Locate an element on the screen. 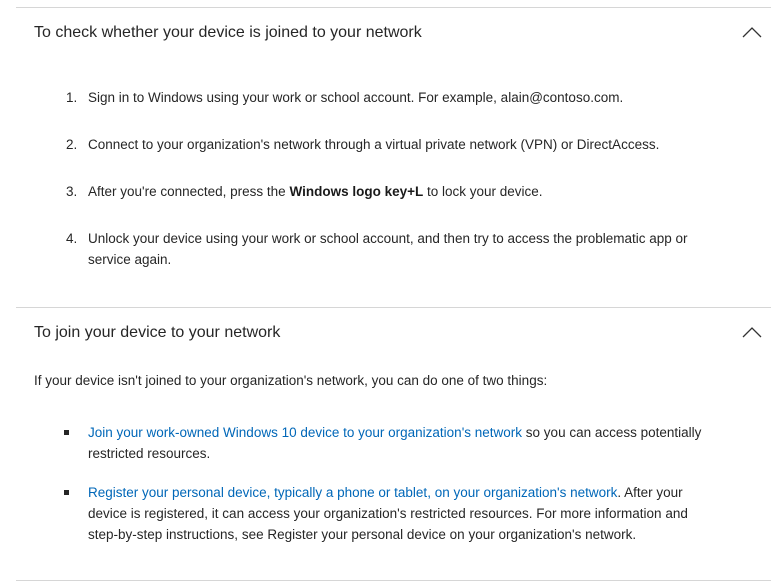 Image resolution: width=771 pixels, height=587 pixels. step-text-before: After you're connected, press the is located at coordinates (189, 191).